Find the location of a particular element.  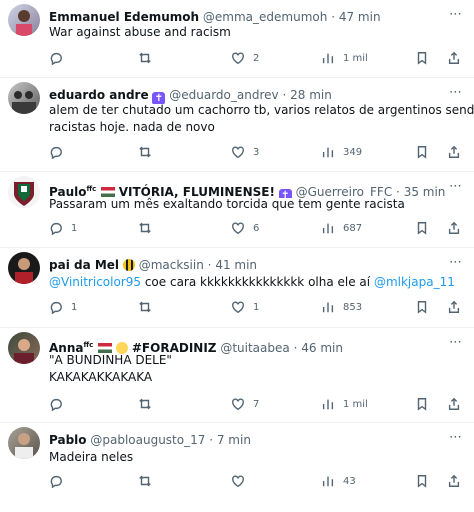

display-name: Emmanuel Edemumoh is located at coordinates (124, 17).